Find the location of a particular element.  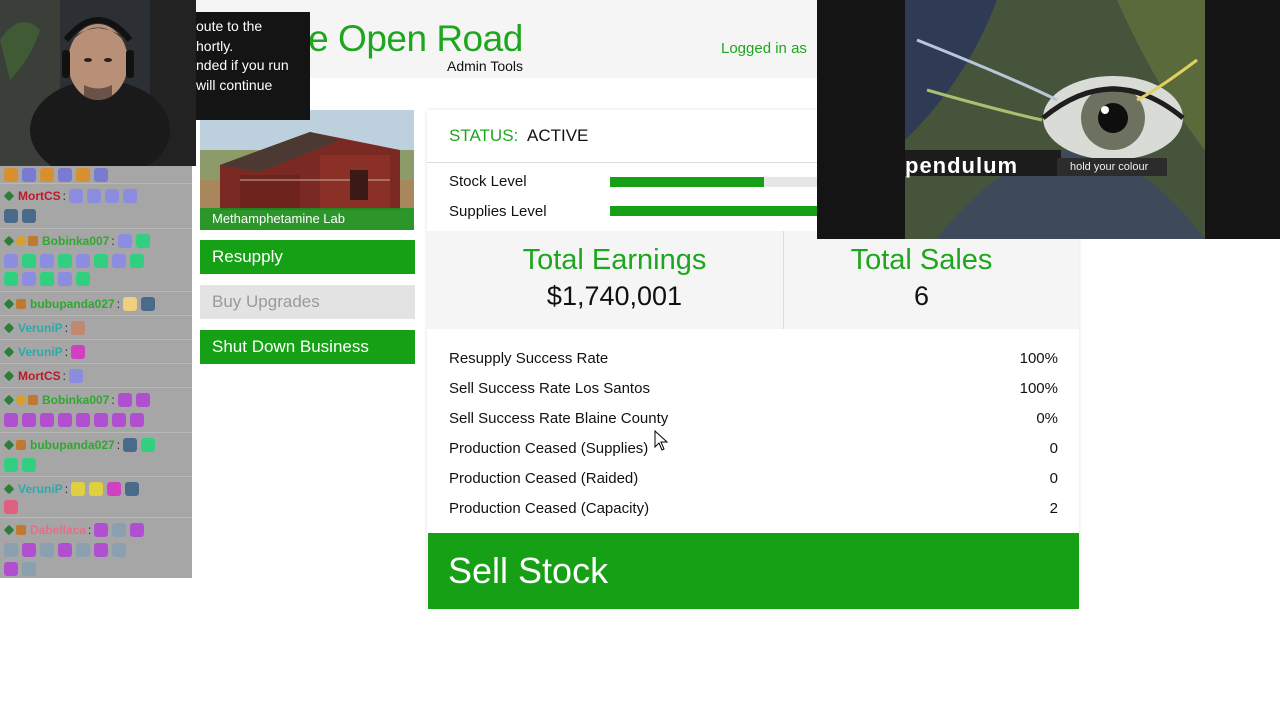

stat-label: Sell Success Rate Blaine County is located at coordinates (559, 418).